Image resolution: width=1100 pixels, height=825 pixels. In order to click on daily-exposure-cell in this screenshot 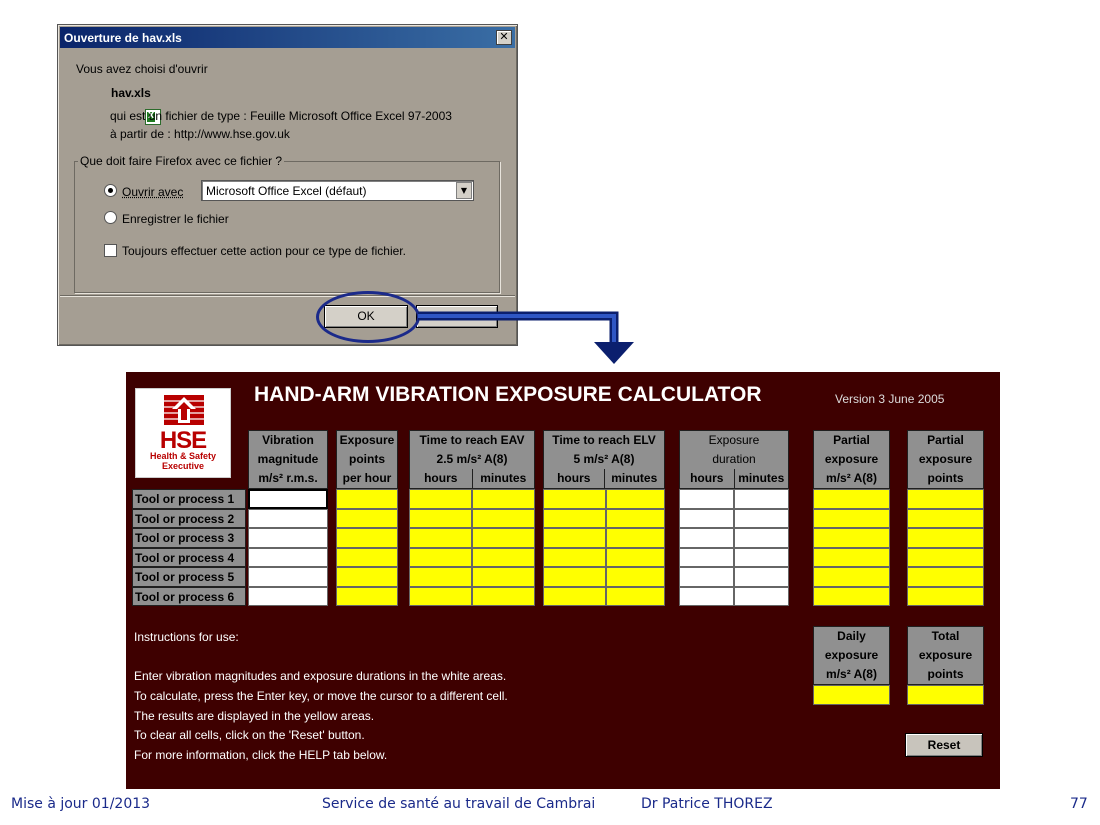, I will do `click(851, 695)`.